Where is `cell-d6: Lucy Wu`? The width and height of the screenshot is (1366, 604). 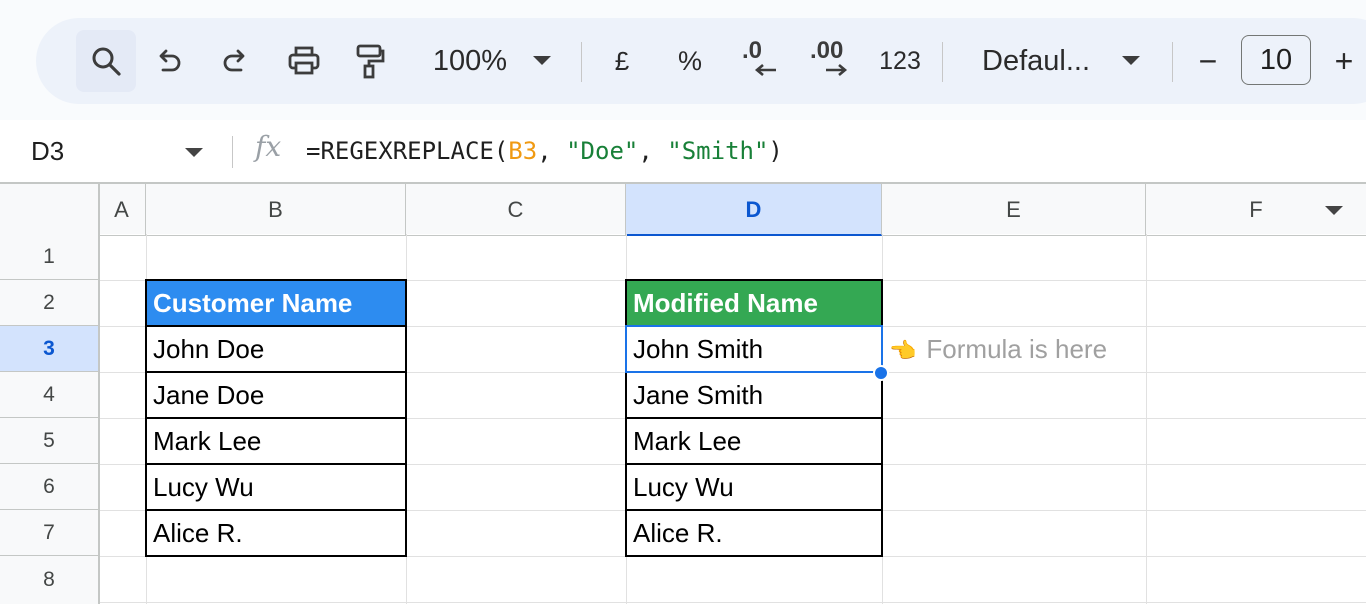
cell-d6: Lucy Wu is located at coordinates (754, 487).